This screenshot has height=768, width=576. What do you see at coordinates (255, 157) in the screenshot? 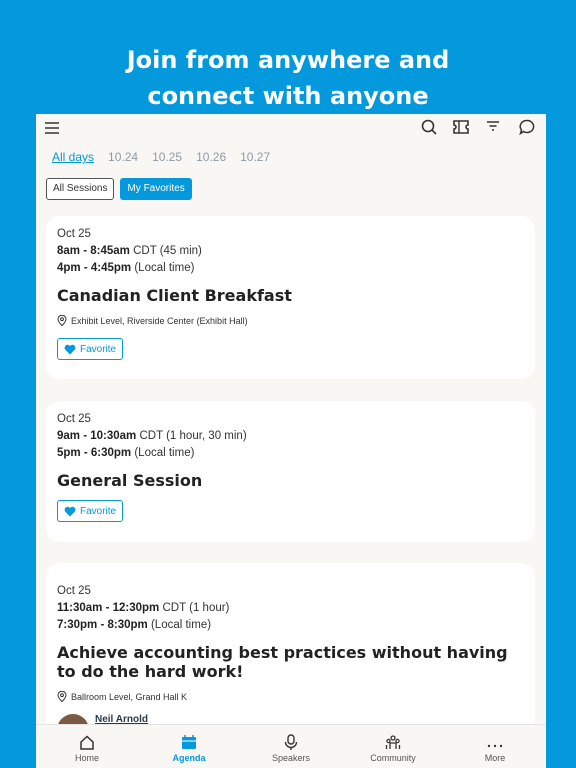
I see `day-tab-1027: 10.27` at bounding box center [255, 157].